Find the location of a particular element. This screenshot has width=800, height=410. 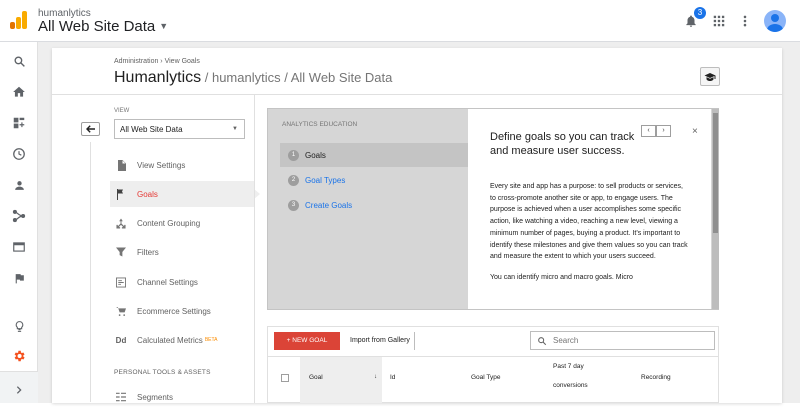

education-step-goal-types: 2 Goal Types is located at coordinates (375, 180).